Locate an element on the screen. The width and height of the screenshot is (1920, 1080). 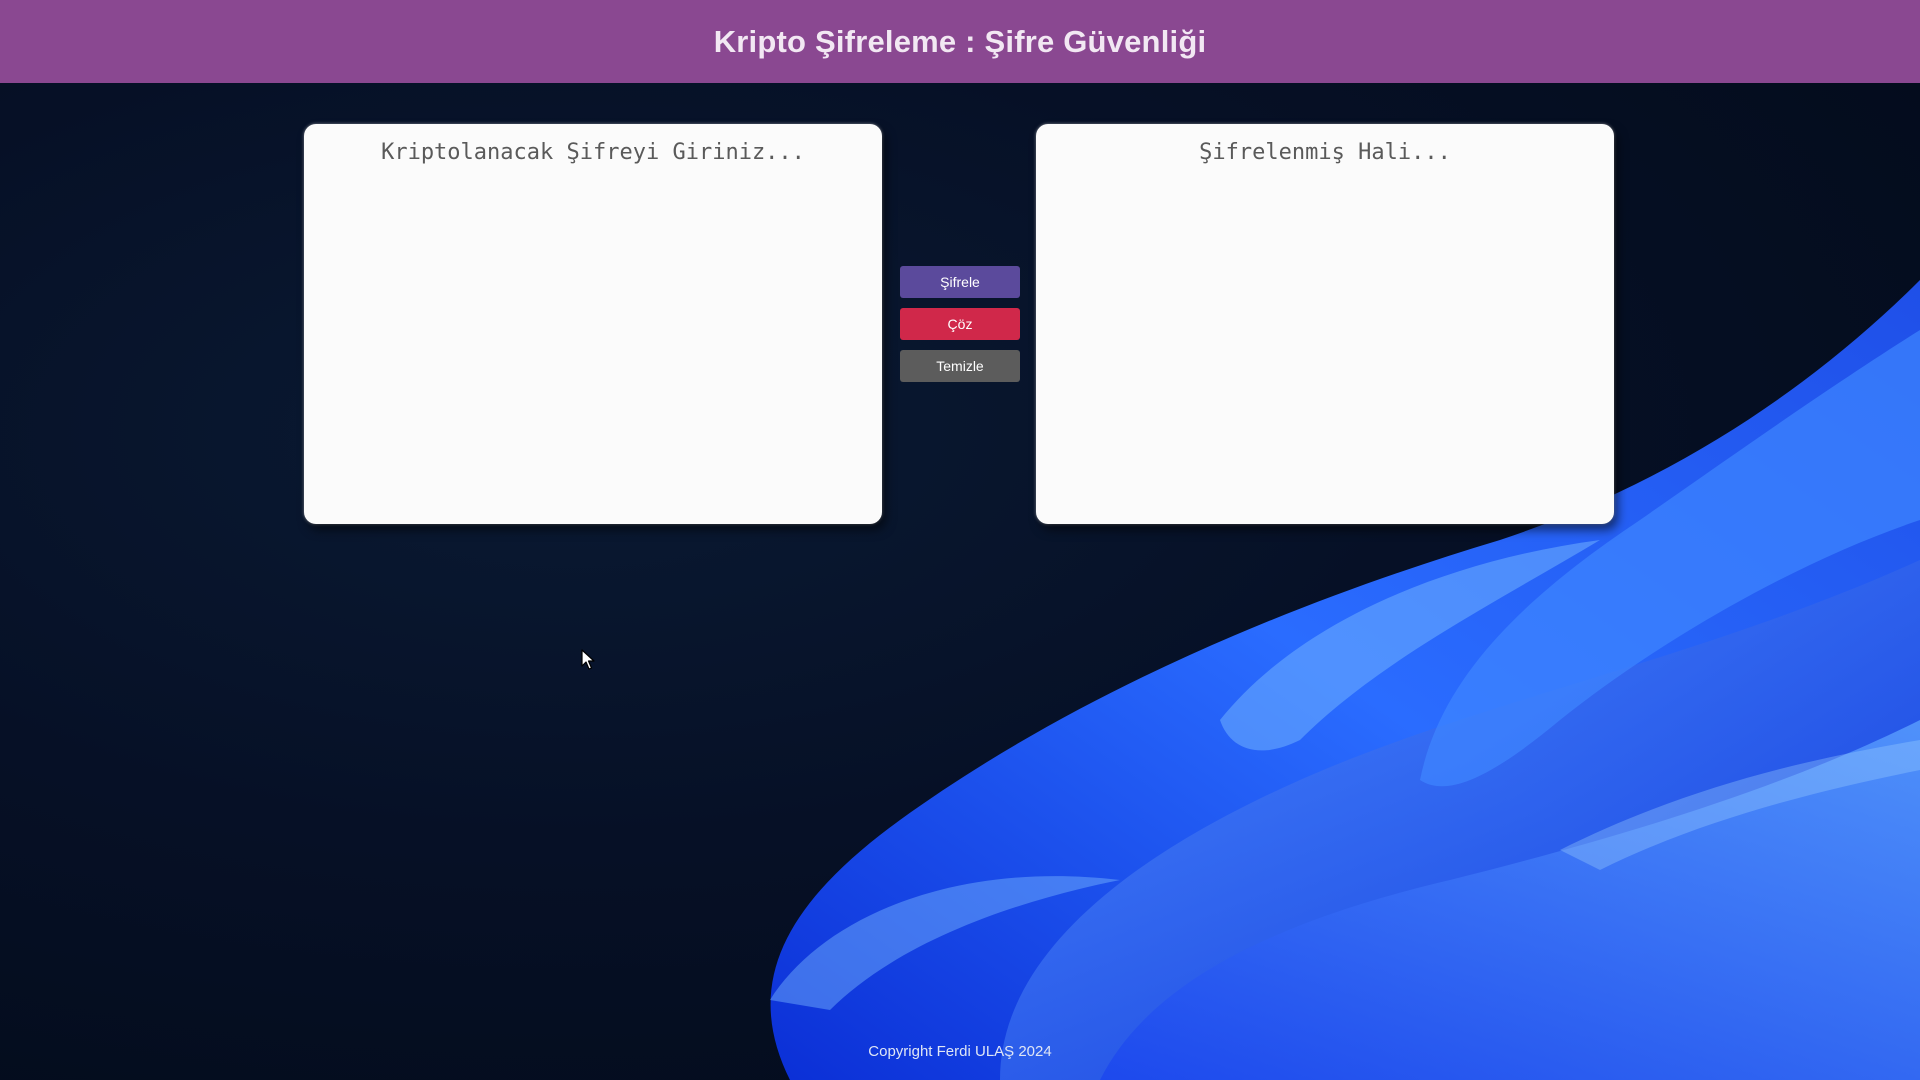
encrypt-button: Şifrele is located at coordinates (960, 282).